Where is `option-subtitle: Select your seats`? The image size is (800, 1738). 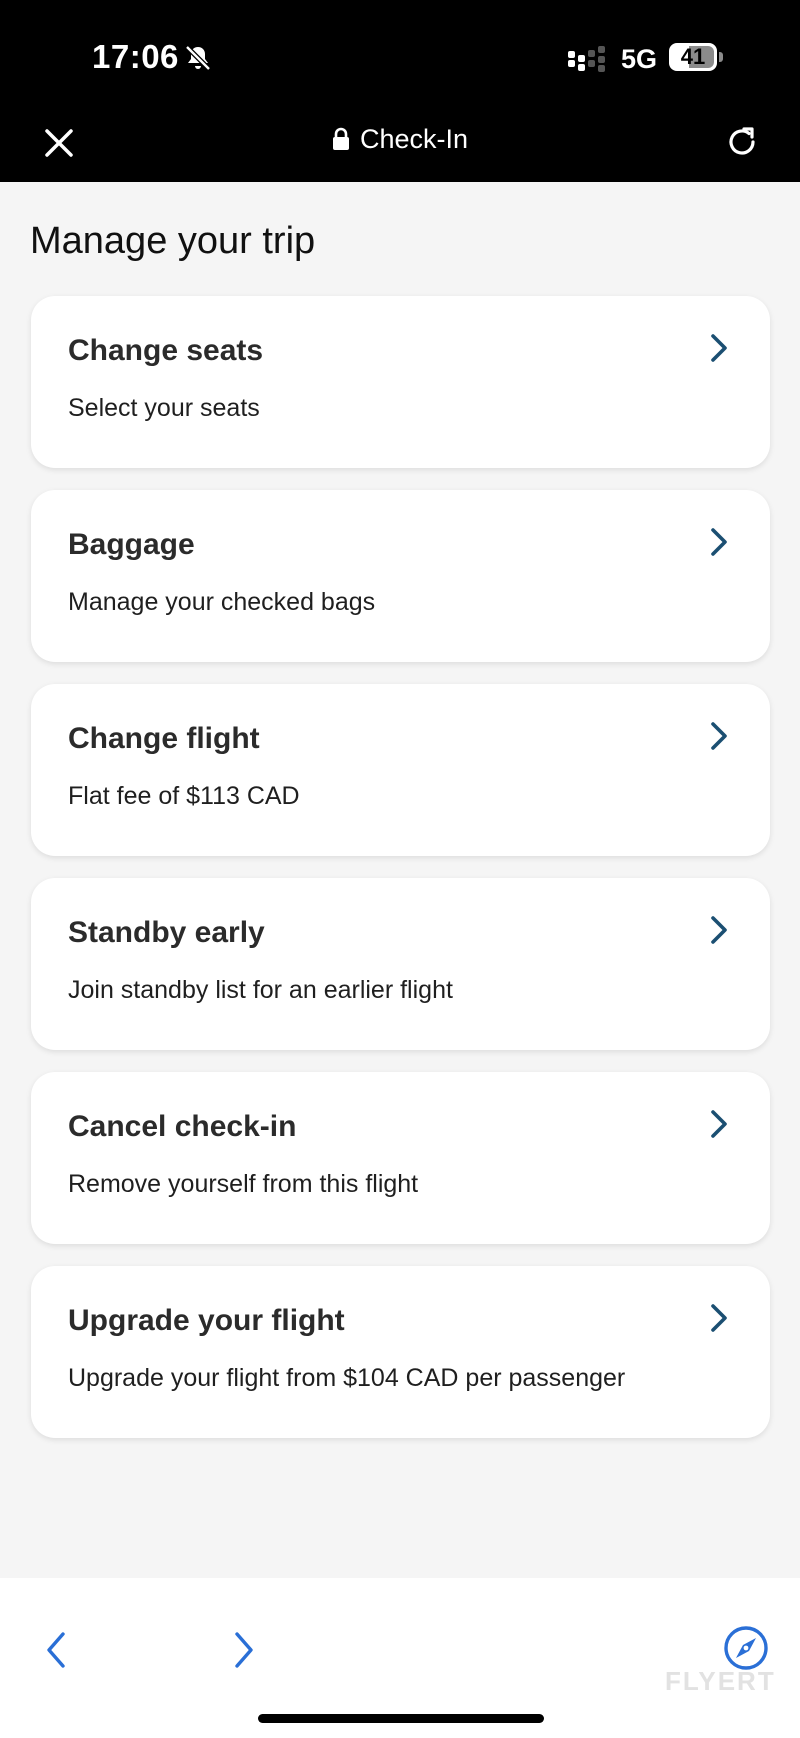 option-subtitle: Select your seats is located at coordinates (164, 408).